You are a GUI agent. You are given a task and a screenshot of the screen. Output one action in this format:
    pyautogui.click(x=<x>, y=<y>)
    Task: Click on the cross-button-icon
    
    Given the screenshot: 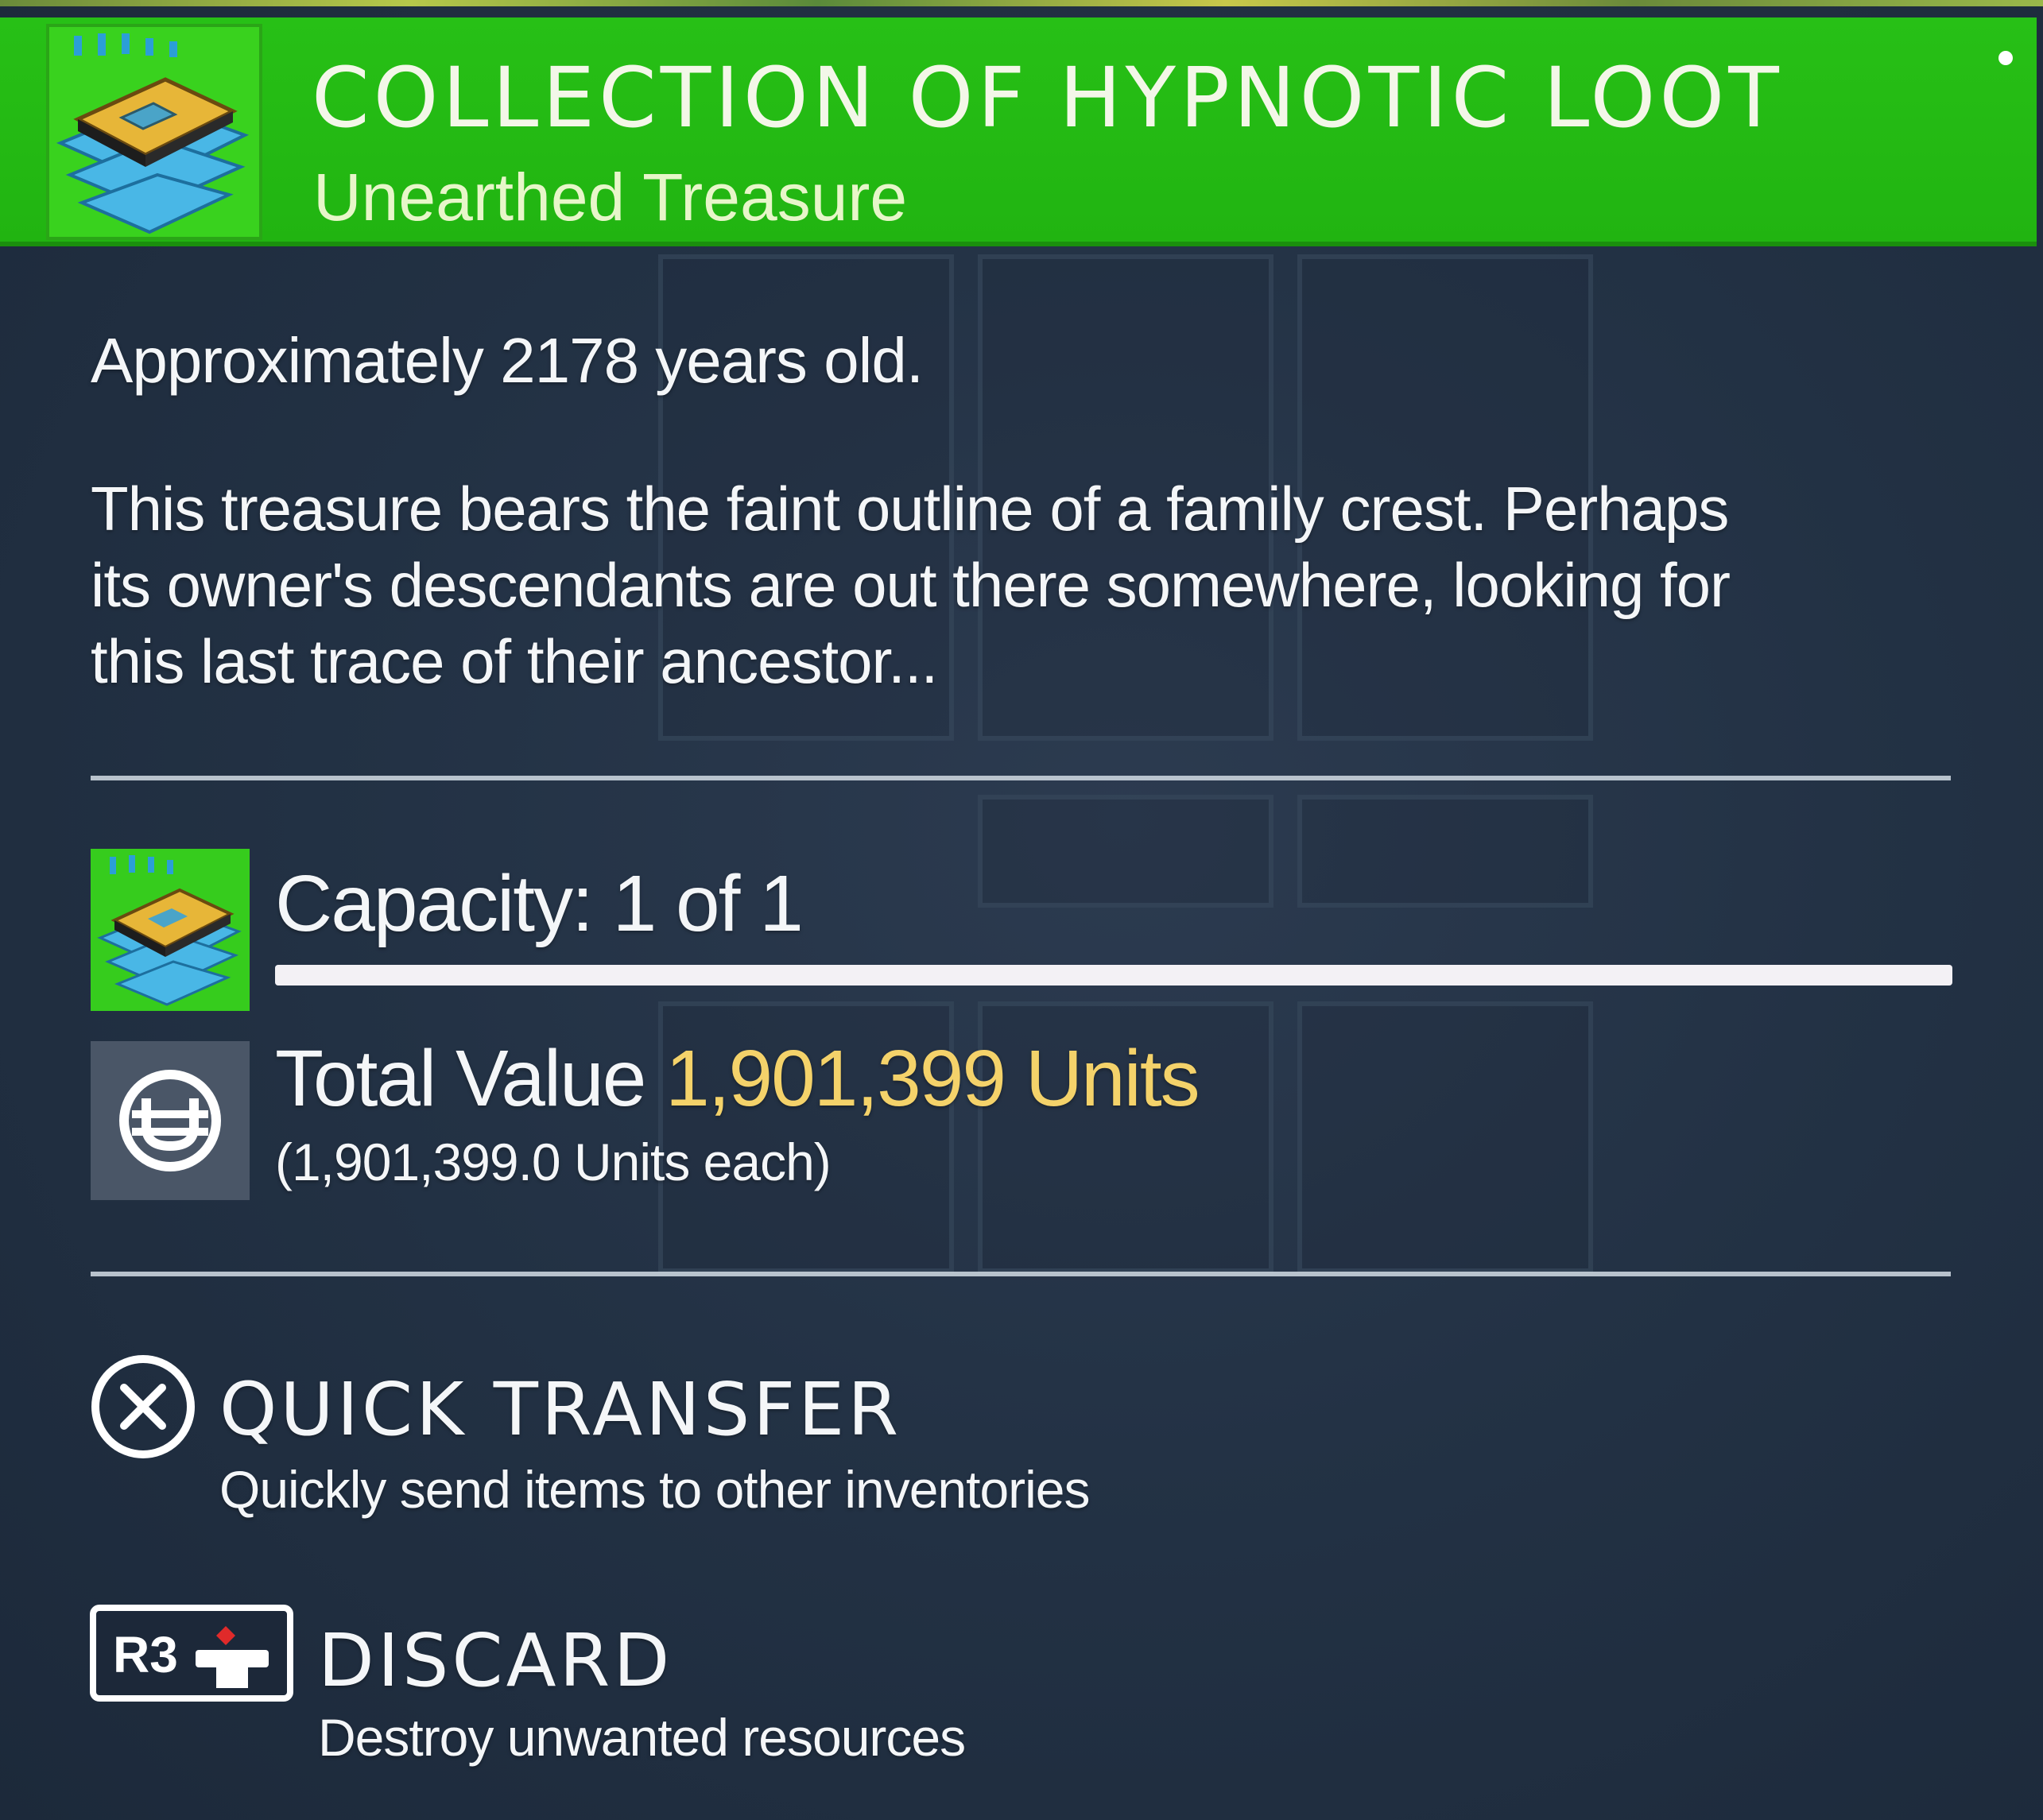 What is the action you would take?
    pyautogui.click(x=143, y=1407)
    